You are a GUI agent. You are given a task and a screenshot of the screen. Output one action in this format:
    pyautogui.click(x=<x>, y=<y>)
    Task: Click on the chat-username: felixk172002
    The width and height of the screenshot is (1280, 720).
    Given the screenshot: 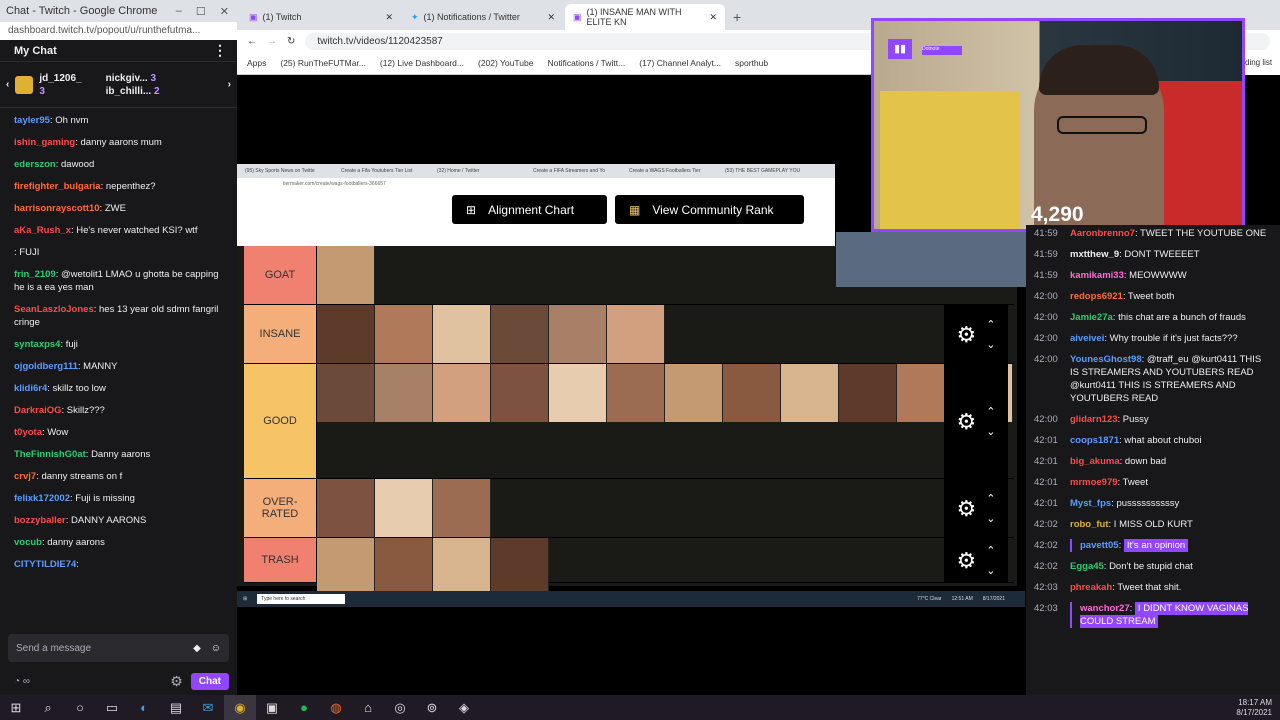 What is the action you would take?
    pyautogui.click(x=42, y=498)
    